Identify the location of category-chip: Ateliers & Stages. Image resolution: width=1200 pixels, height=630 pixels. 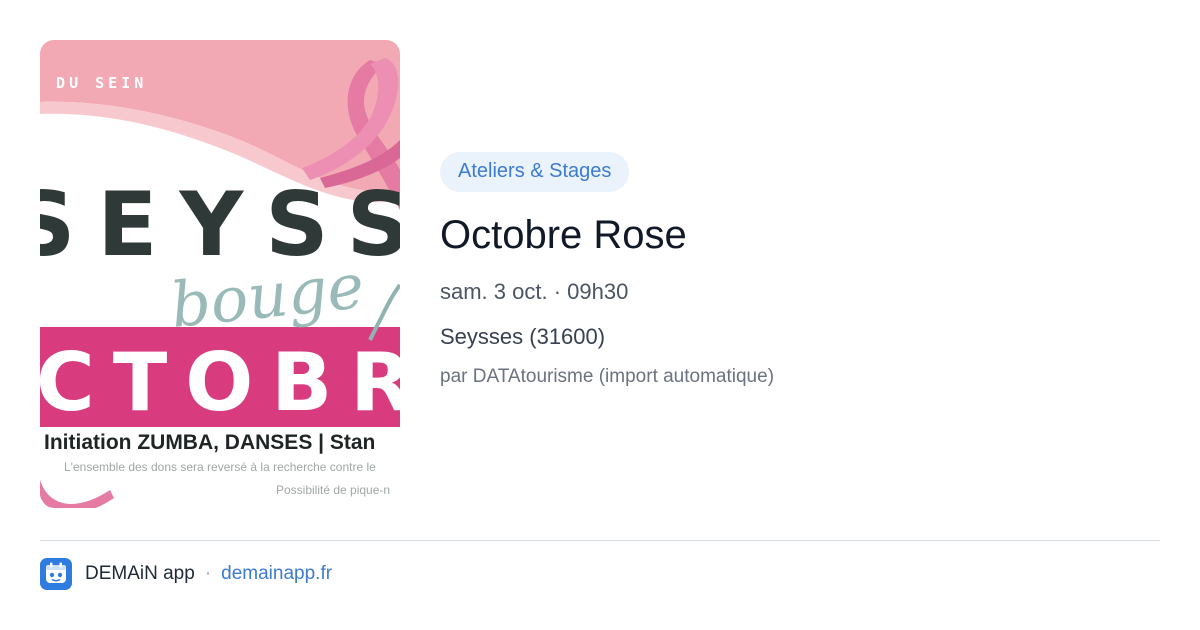
(535, 172).